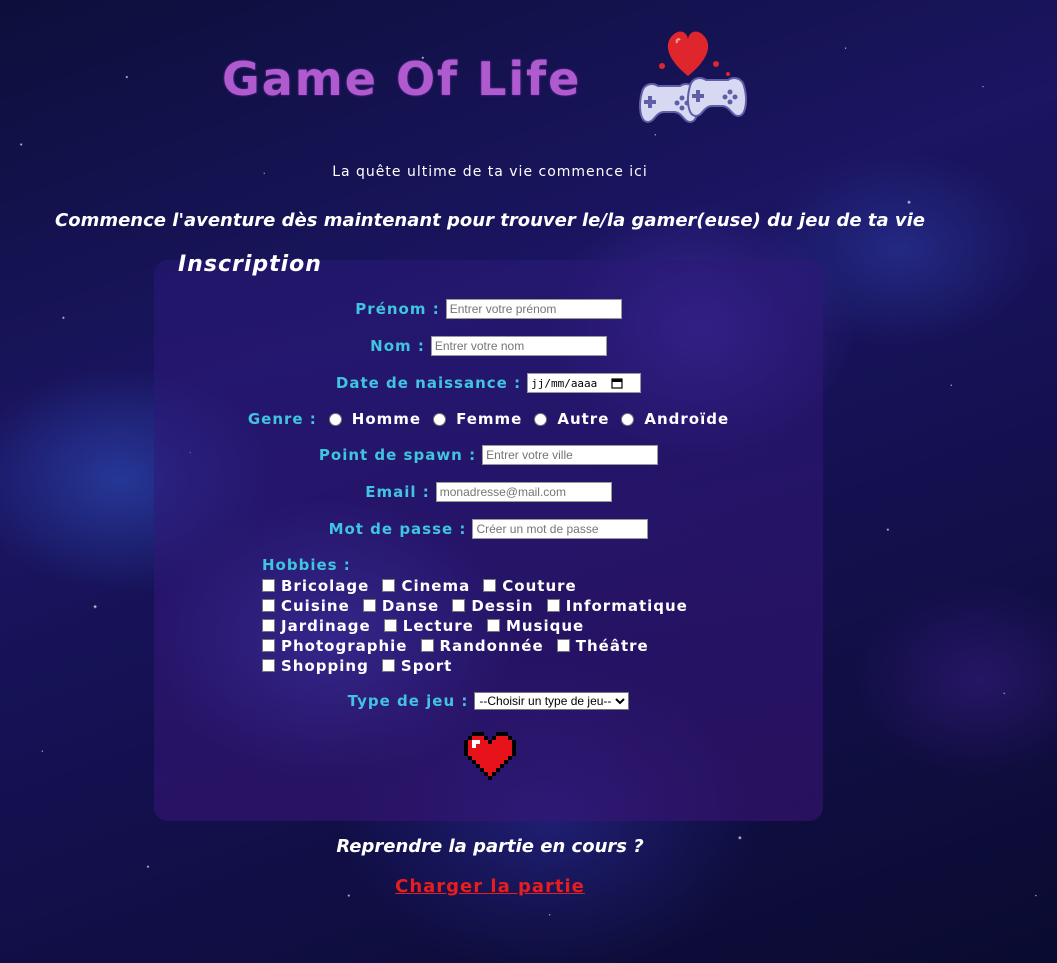 The image size is (1057, 963). Describe the element at coordinates (335, 419) in the screenshot. I see `radio-homme` at that location.